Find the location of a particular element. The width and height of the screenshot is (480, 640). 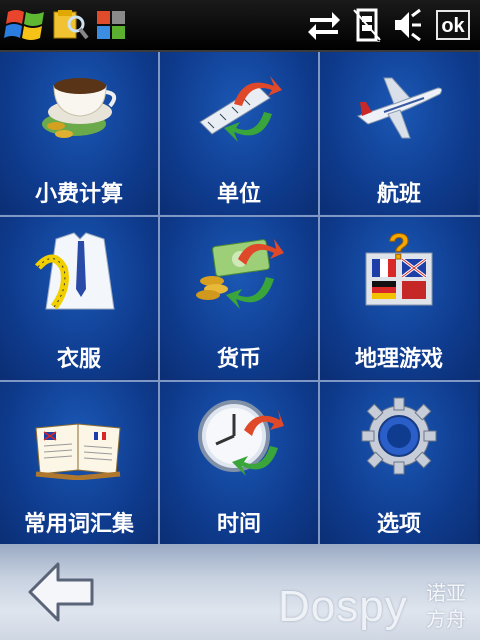

tile-label: 小费计算 is located at coordinates (78, 194).